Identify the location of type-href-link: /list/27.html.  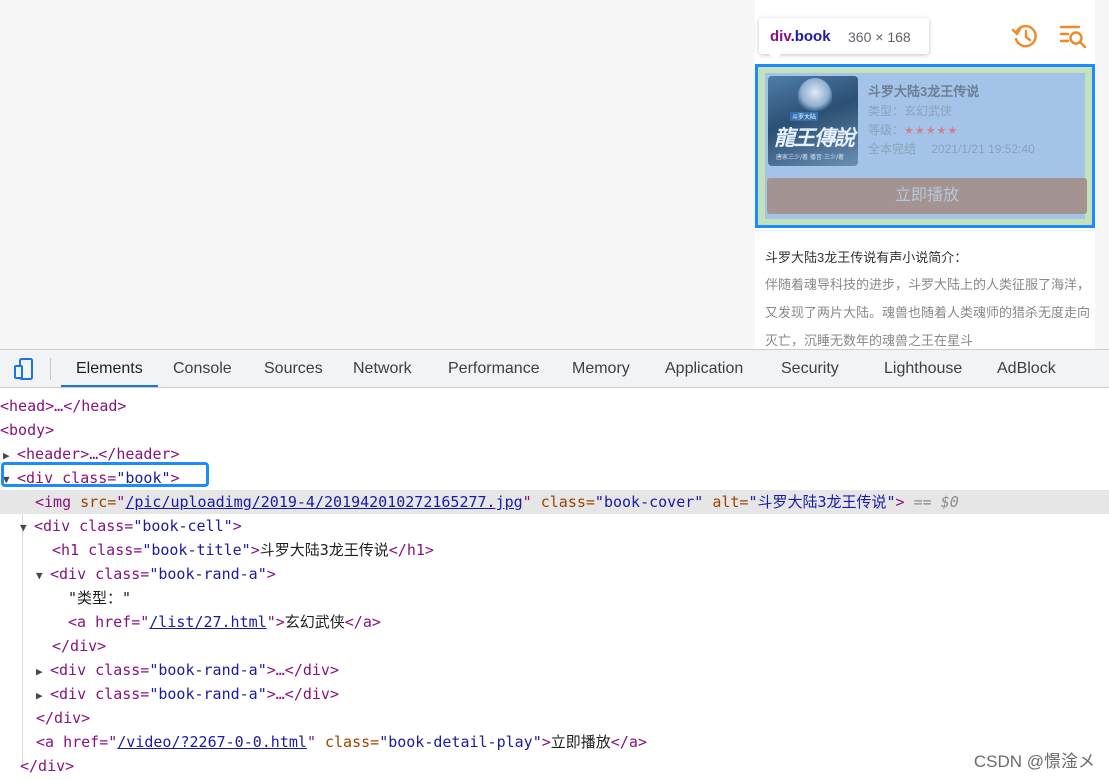
(207, 622).